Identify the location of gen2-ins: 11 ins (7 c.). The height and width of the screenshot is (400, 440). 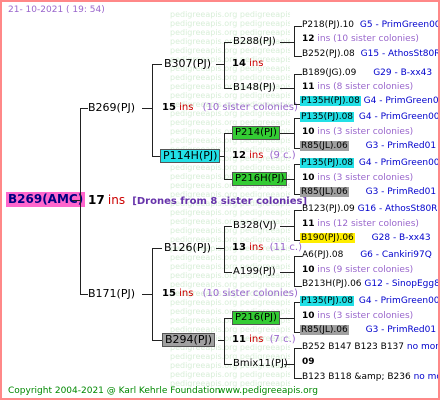
(264, 340).